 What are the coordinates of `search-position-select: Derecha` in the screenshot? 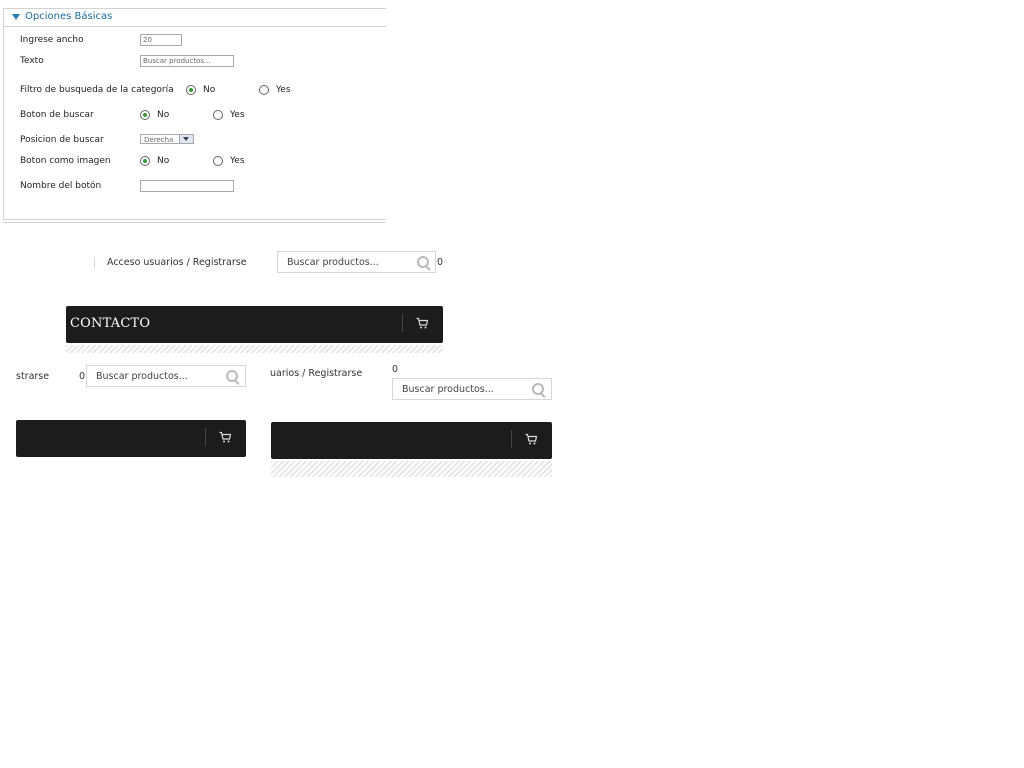 It's located at (167, 139).